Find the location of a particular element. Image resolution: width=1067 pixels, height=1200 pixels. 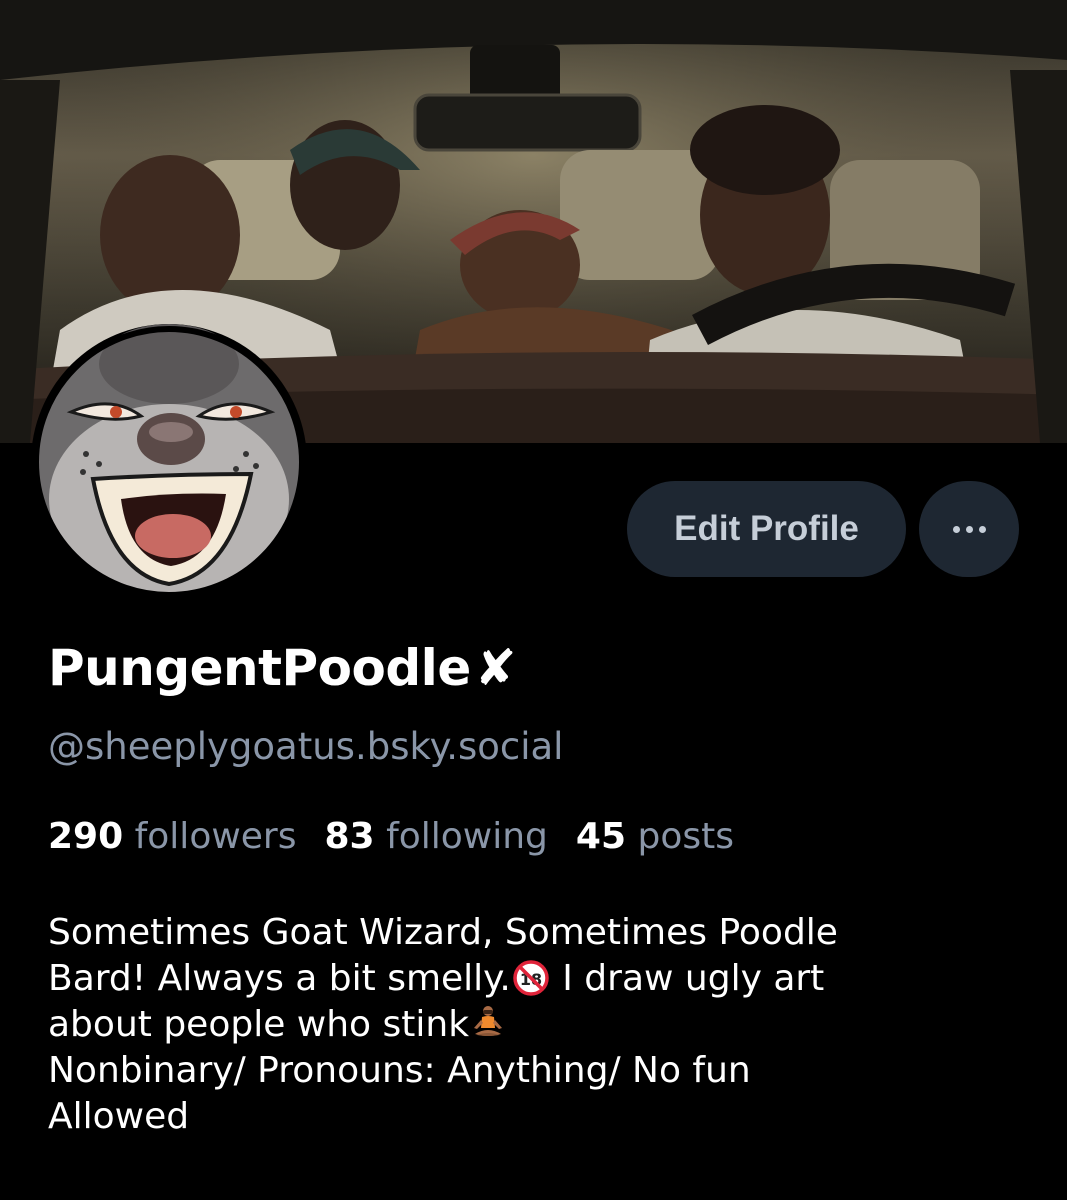

display-name: PungentPoodle ✘ is located at coordinates (282, 668).